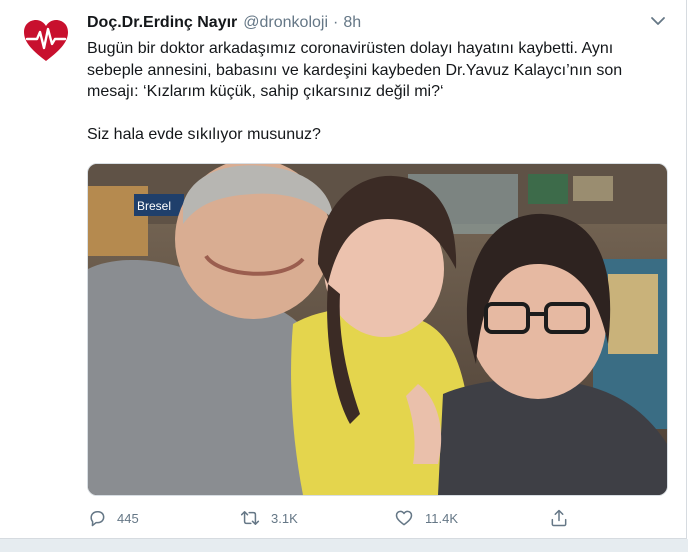 The image size is (688, 552). Describe the element at coordinates (404, 518) in the screenshot. I see `heart-icon` at that location.